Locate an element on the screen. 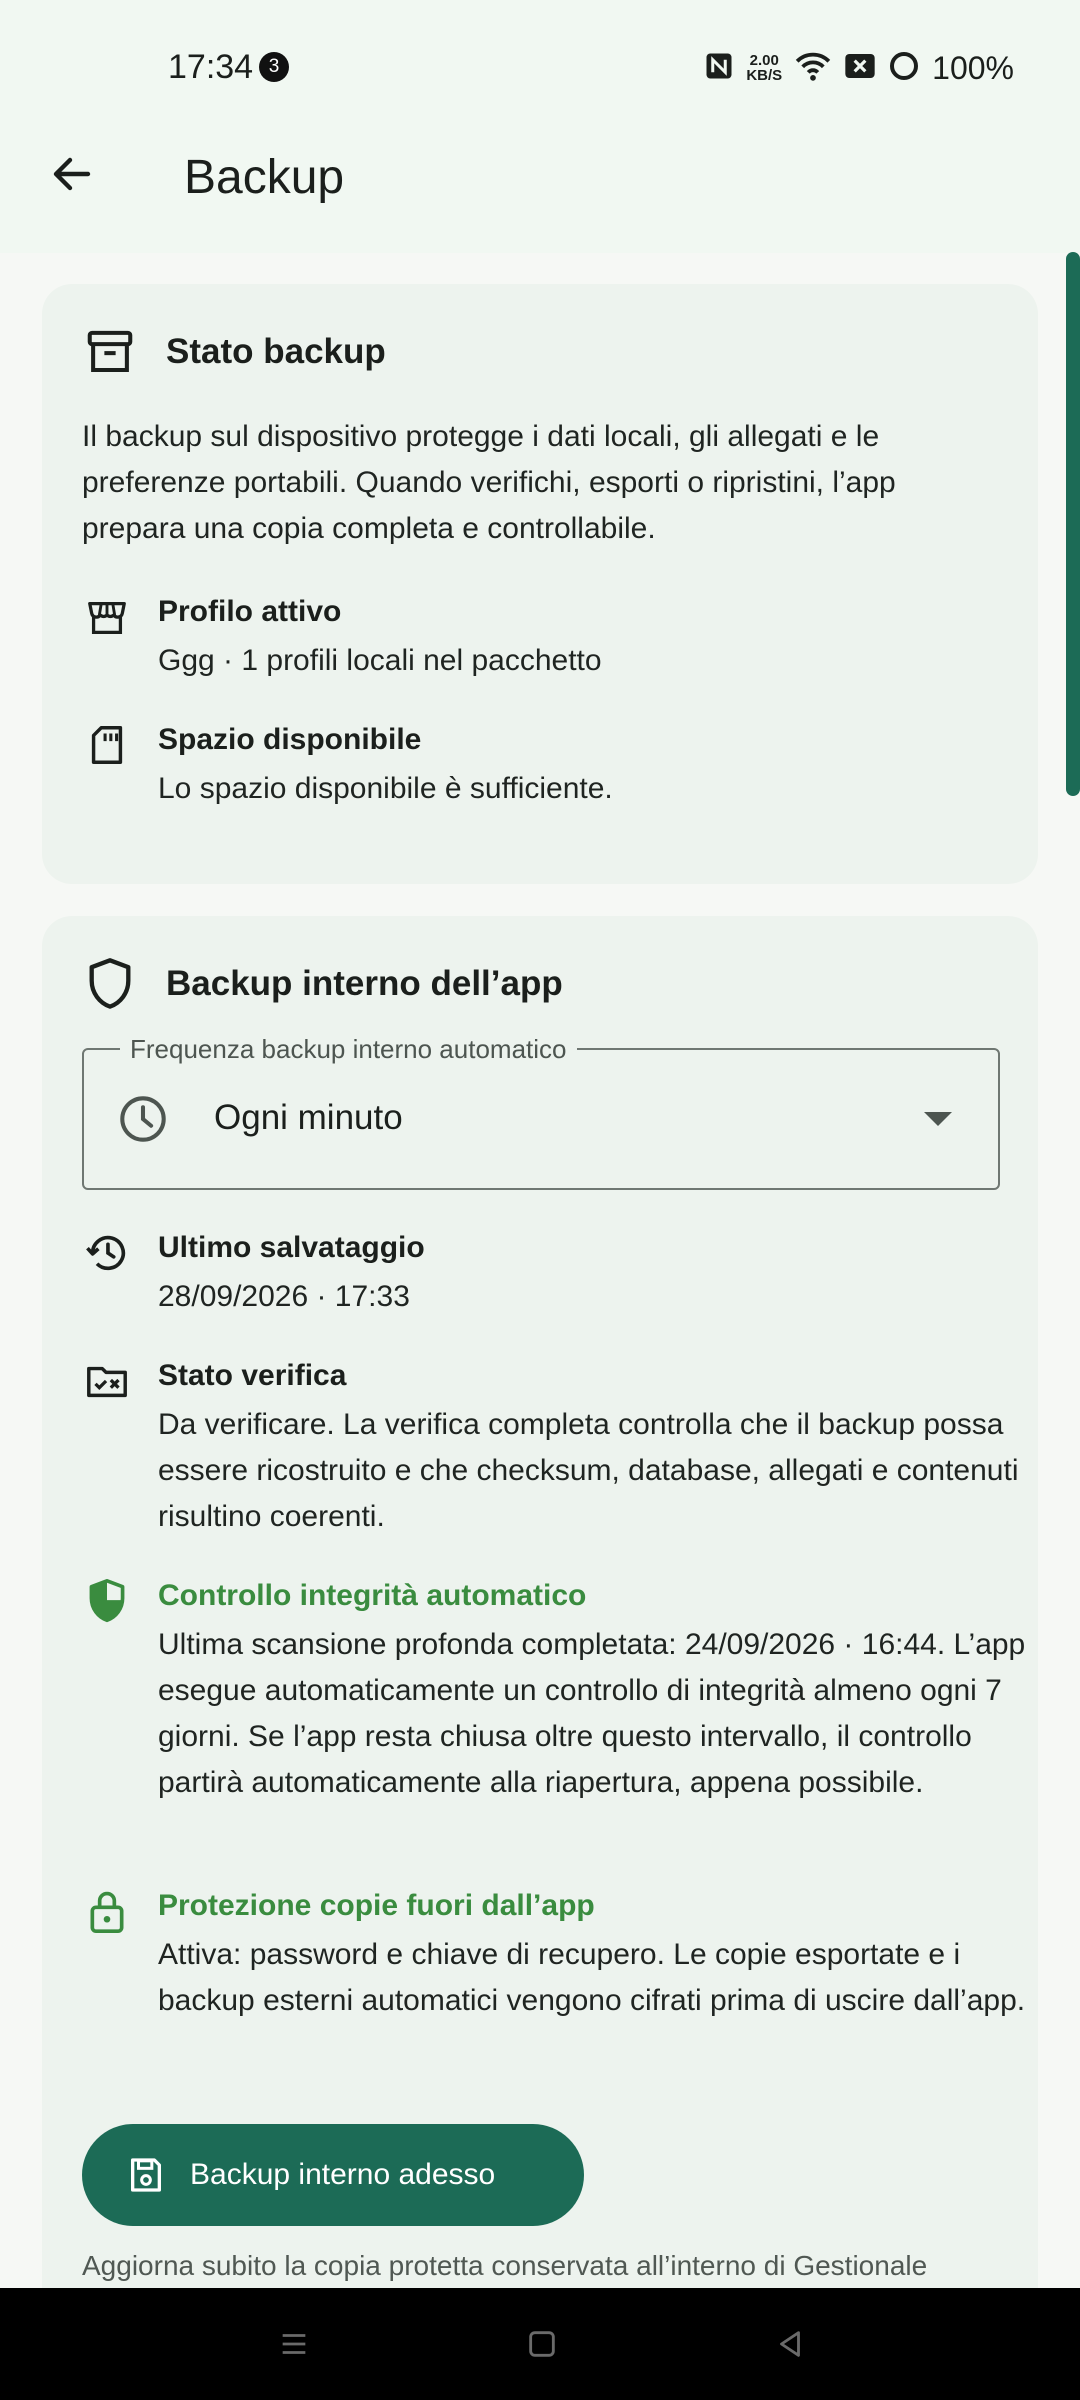 This screenshot has height=2400, width=1080. save-icon is located at coordinates (146, 2175).